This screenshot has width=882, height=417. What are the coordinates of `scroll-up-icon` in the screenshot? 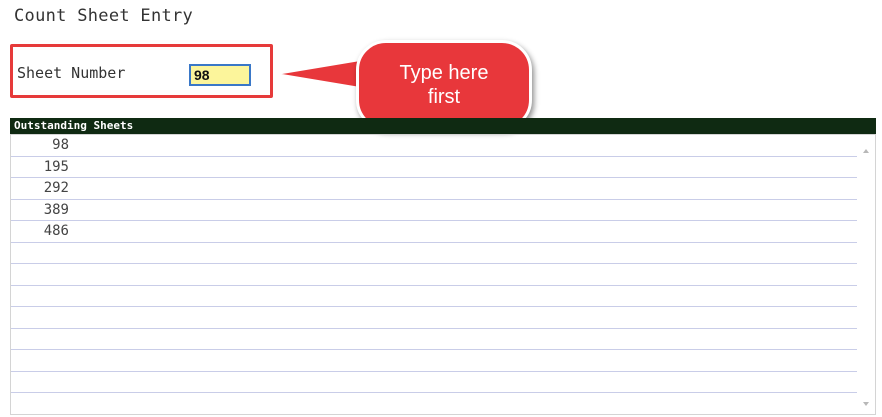 It's located at (866, 151).